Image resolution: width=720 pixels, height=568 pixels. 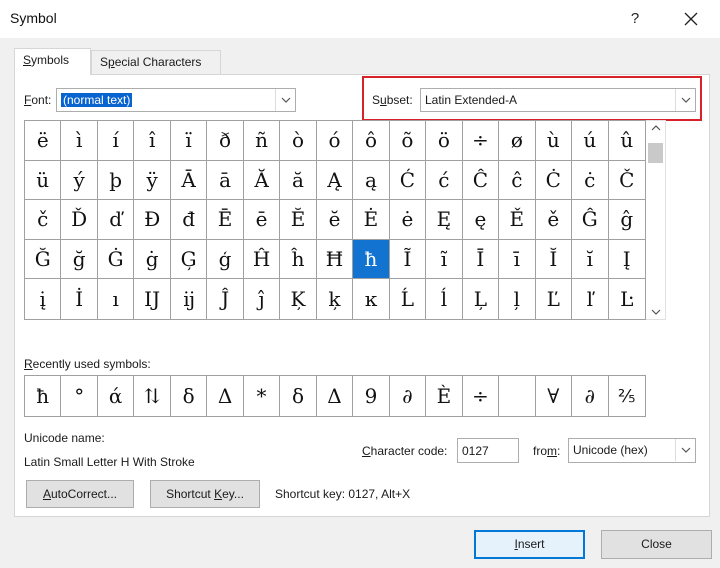 I want to click on symbol-cell: Ľ, so click(x=554, y=299).